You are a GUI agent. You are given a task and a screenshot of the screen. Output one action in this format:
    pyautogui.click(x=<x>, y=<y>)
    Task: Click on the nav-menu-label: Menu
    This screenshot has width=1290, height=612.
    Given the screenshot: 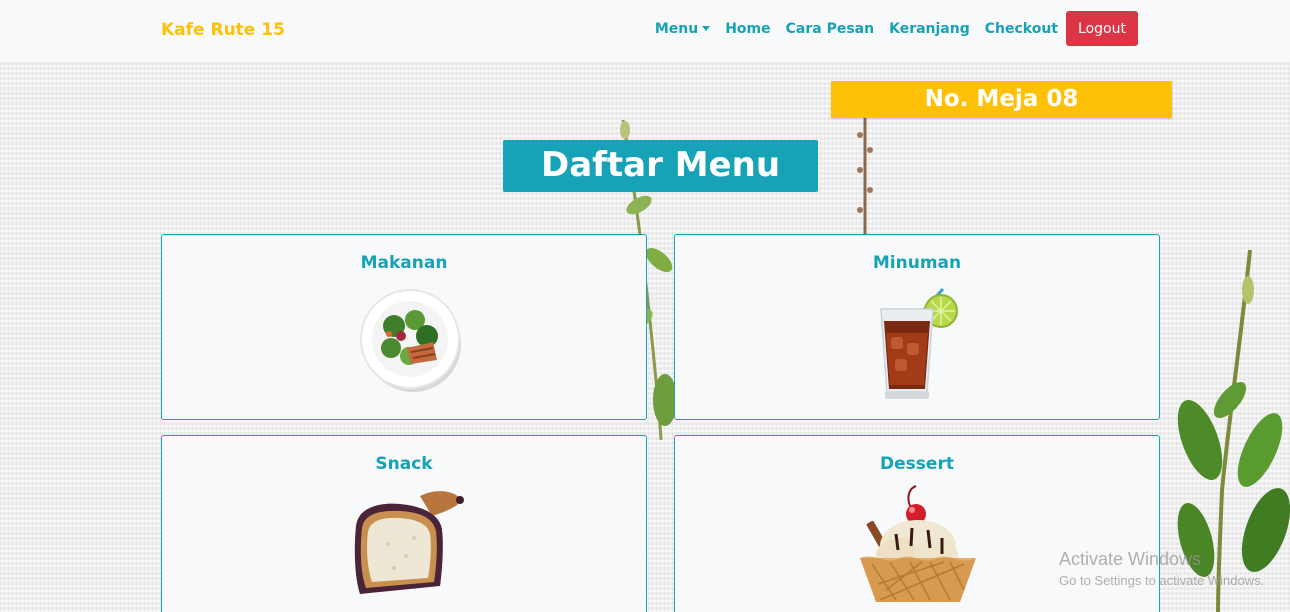 What is the action you would take?
    pyautogui.click(x=676, y=28)
    